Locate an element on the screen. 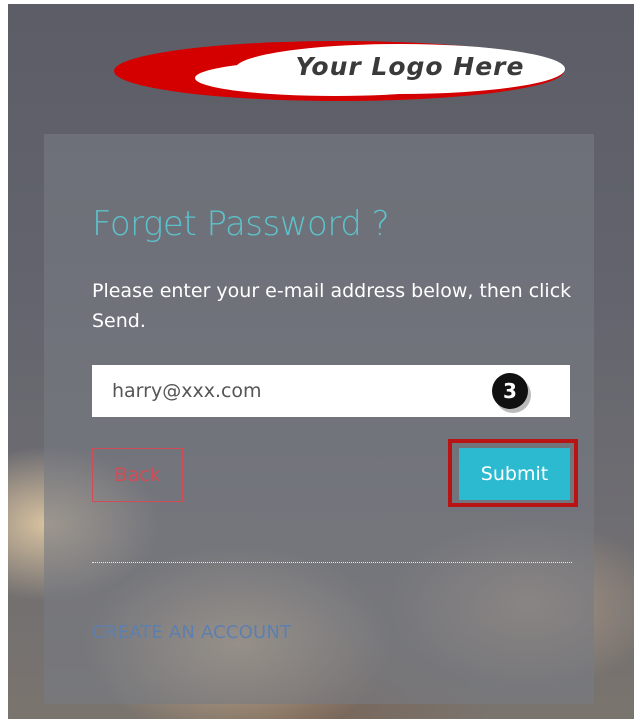 The width and height of the screenshot is (634, 719). logo-text: Your Logo Here is located at coordinates (410, 66).